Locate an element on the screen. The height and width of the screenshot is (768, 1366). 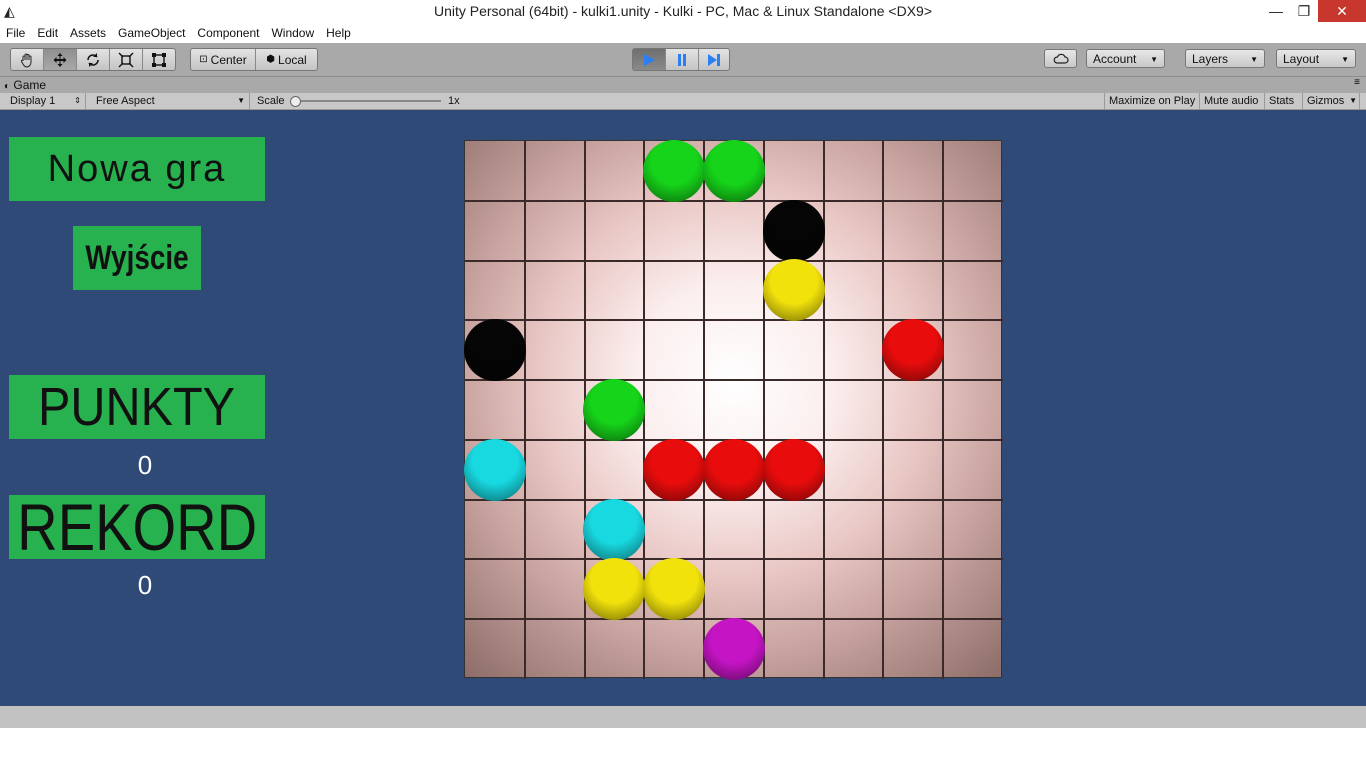
exit-label: Wyjście is located at coordinates (137, 257).